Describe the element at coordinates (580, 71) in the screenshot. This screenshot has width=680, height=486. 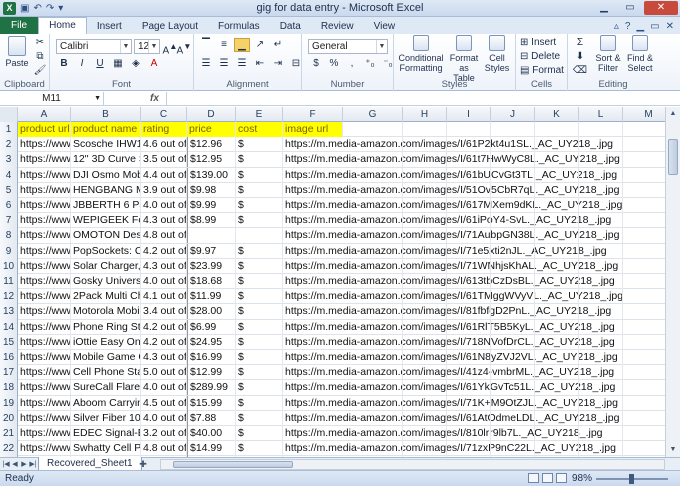
I see `clear-icon: ⌫` at that location.